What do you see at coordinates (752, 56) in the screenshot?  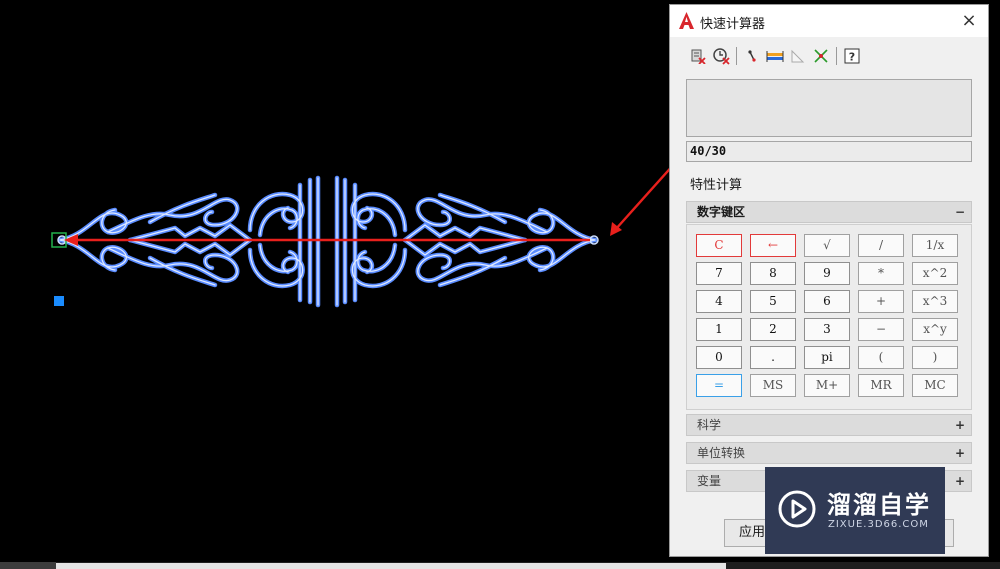 I see `get-coordinates-icon` at bounding box center [752, 56].